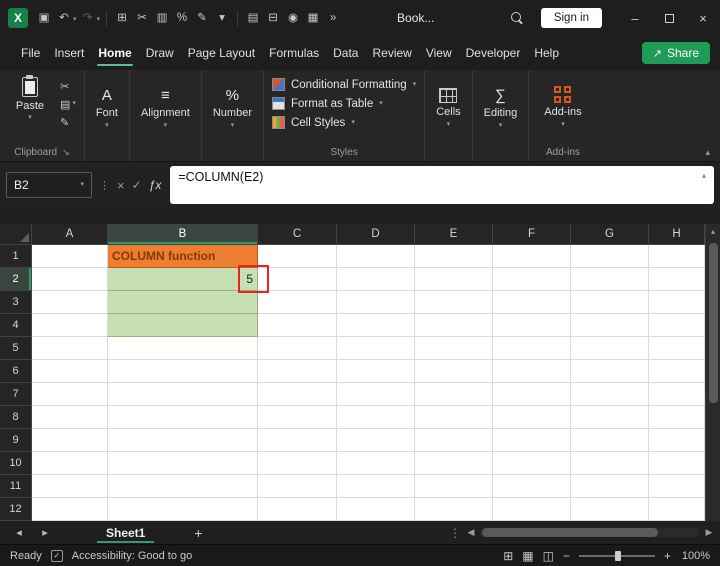  I want to click on cell-c8, so click(297, 417).